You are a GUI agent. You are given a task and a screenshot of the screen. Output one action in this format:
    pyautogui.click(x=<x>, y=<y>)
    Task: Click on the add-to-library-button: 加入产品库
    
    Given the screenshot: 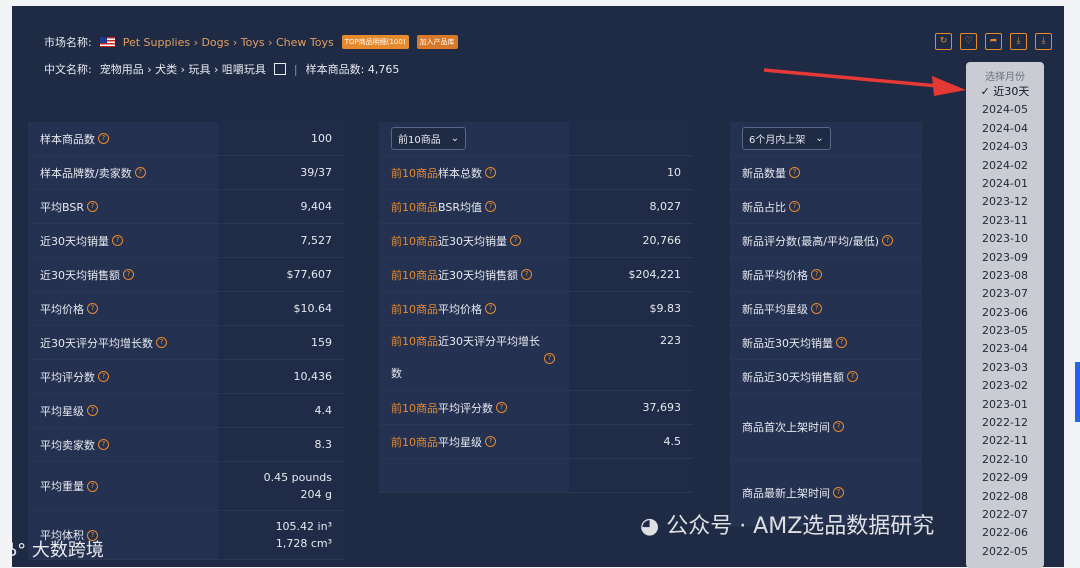 What is the action you would take?
    pyautogui.click(x=437, y=42)
    